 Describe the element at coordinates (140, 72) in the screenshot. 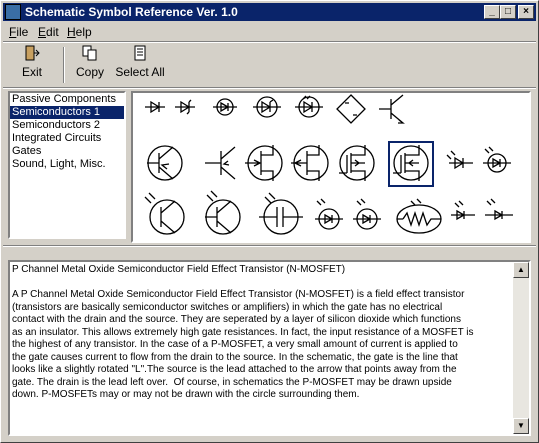

I see `select-all-label: Select All` at that location.